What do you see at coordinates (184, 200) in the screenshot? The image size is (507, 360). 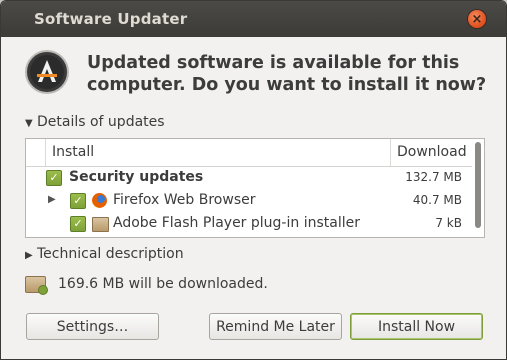 I see `row-label: Firefox Web Browser` at bounding box center [184, 200].